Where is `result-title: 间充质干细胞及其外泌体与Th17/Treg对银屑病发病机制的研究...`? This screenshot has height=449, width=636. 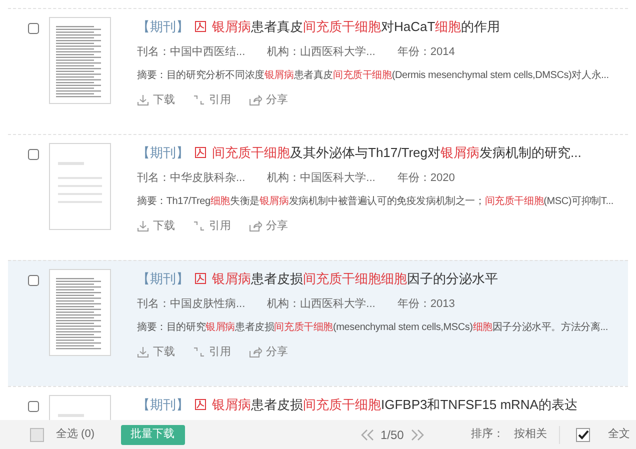 result-title: 间充质干细胞及其外泌体与Th17/Treg对银屑病发病机制的研究... is located at coordinates (397, 152).